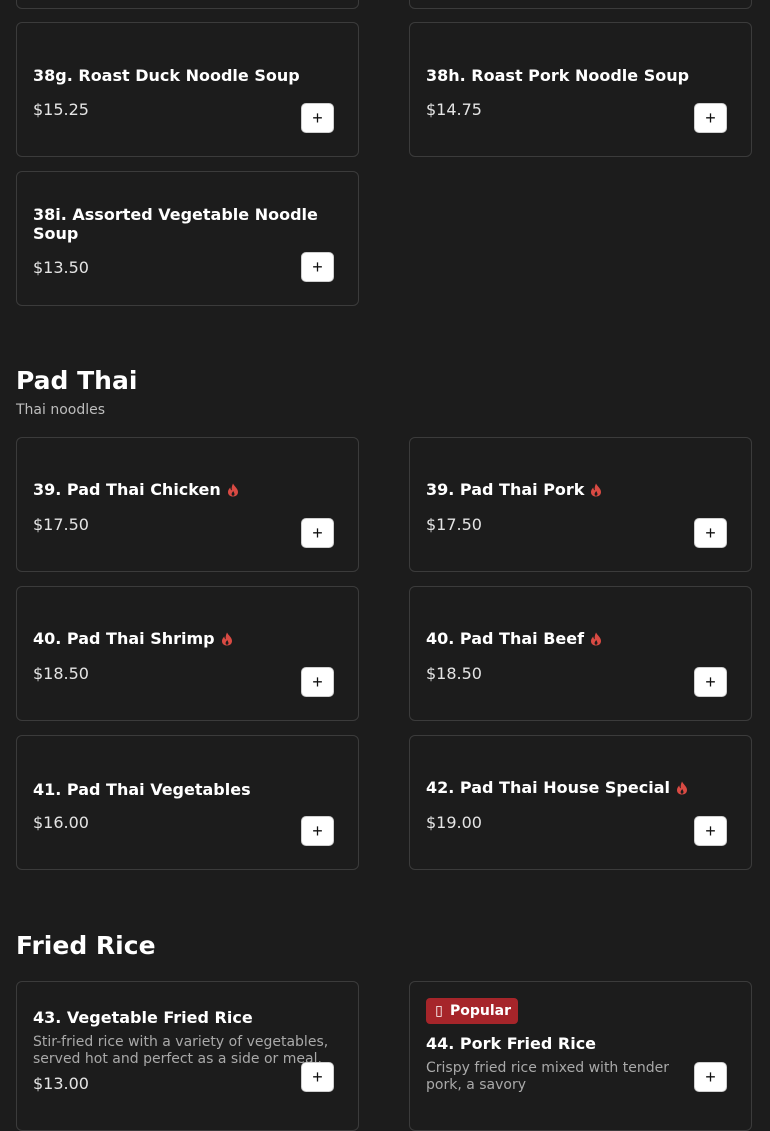  I want to click on item-name: 40. Pad Thai Shrimp, so click(185, 638).